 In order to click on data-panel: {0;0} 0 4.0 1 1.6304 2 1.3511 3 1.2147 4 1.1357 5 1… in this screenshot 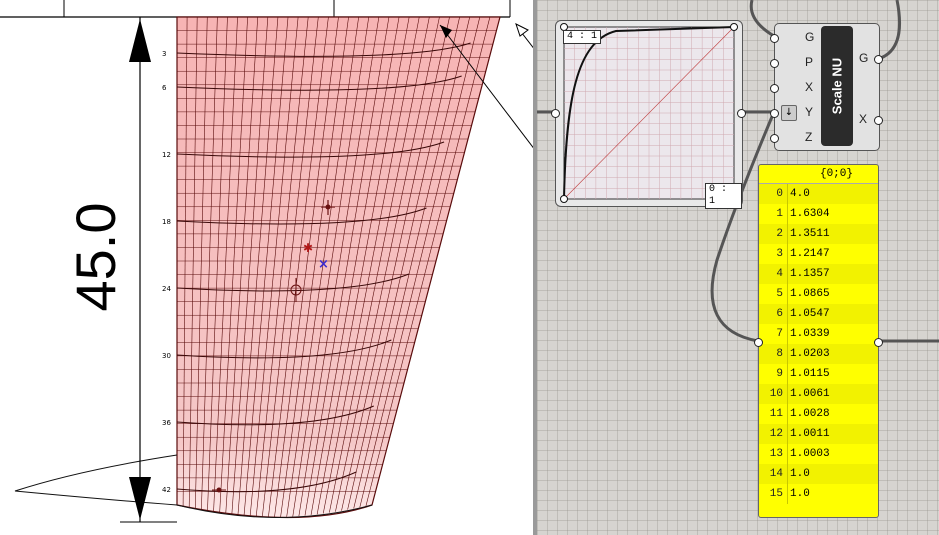, I will do `click(818, 341)`.